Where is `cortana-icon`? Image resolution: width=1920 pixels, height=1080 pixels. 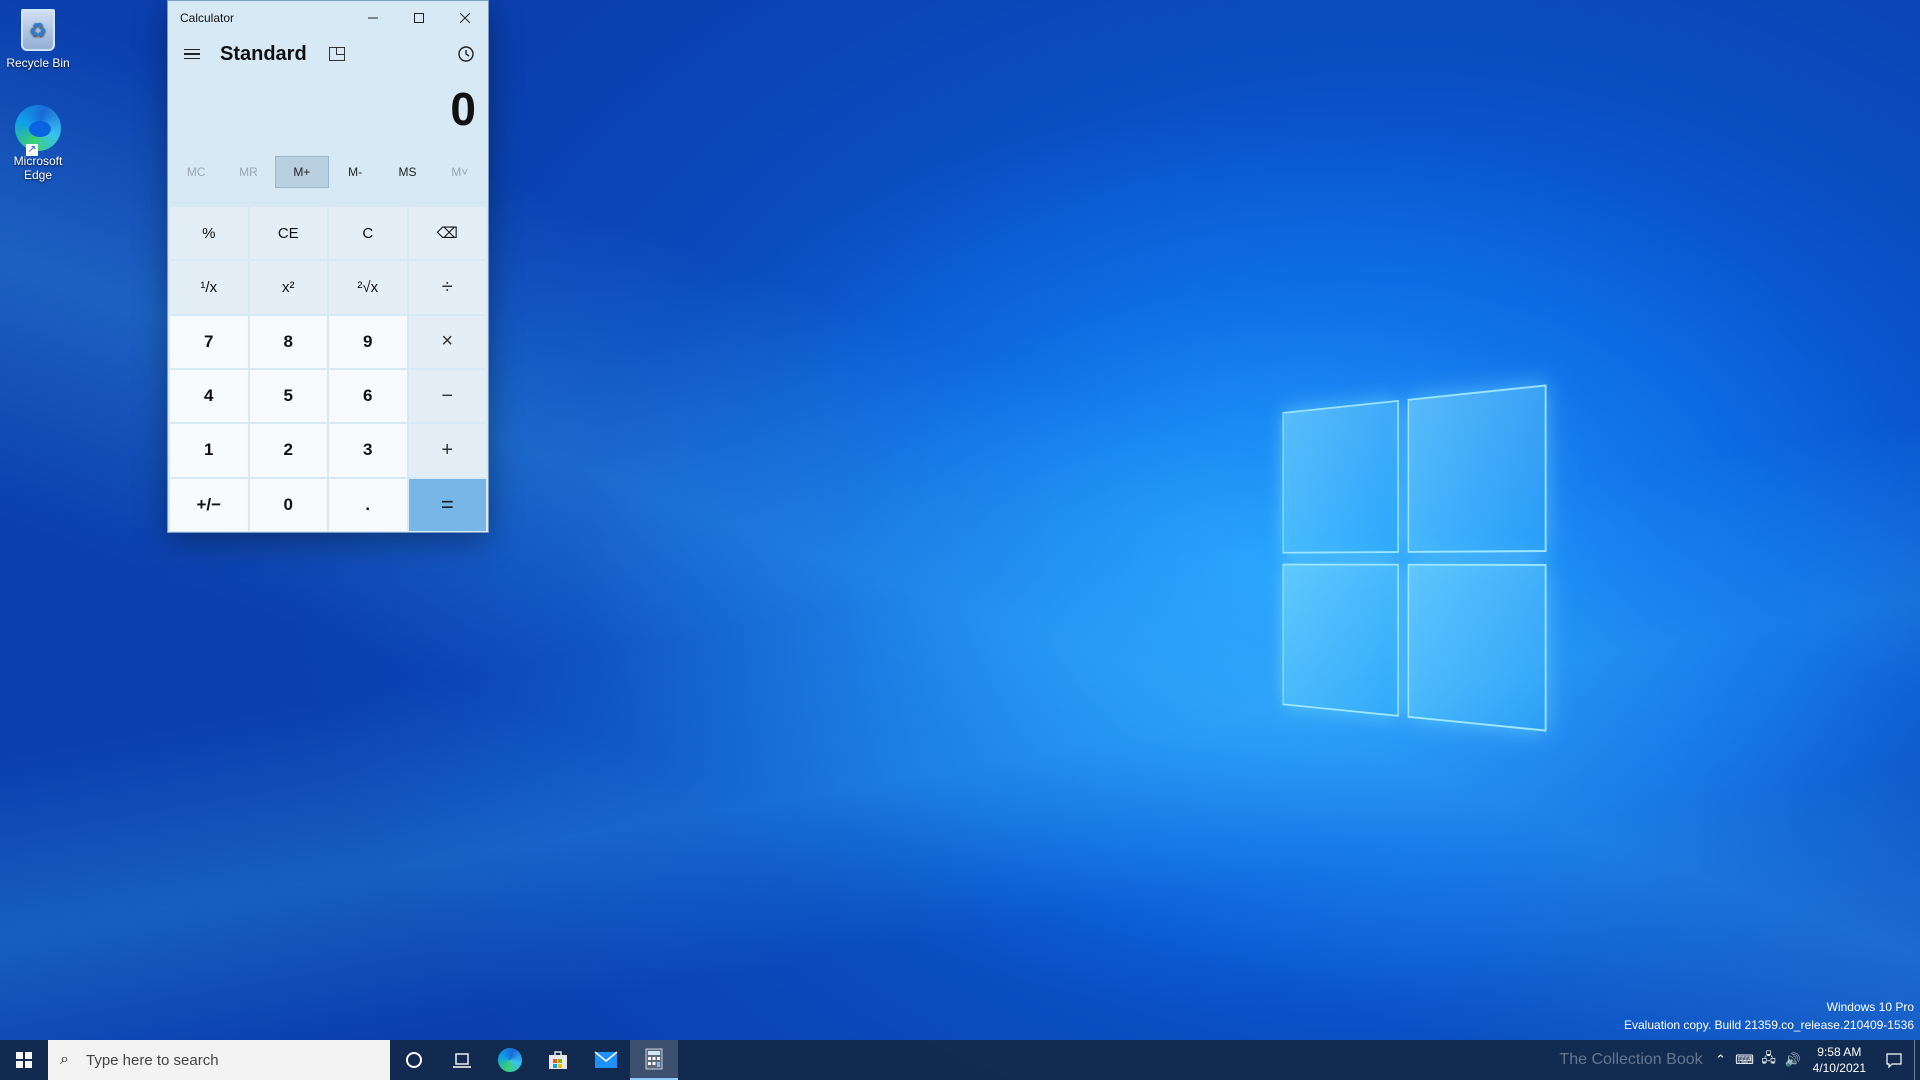 cortana-icon is located at coordinates (414, 1060).